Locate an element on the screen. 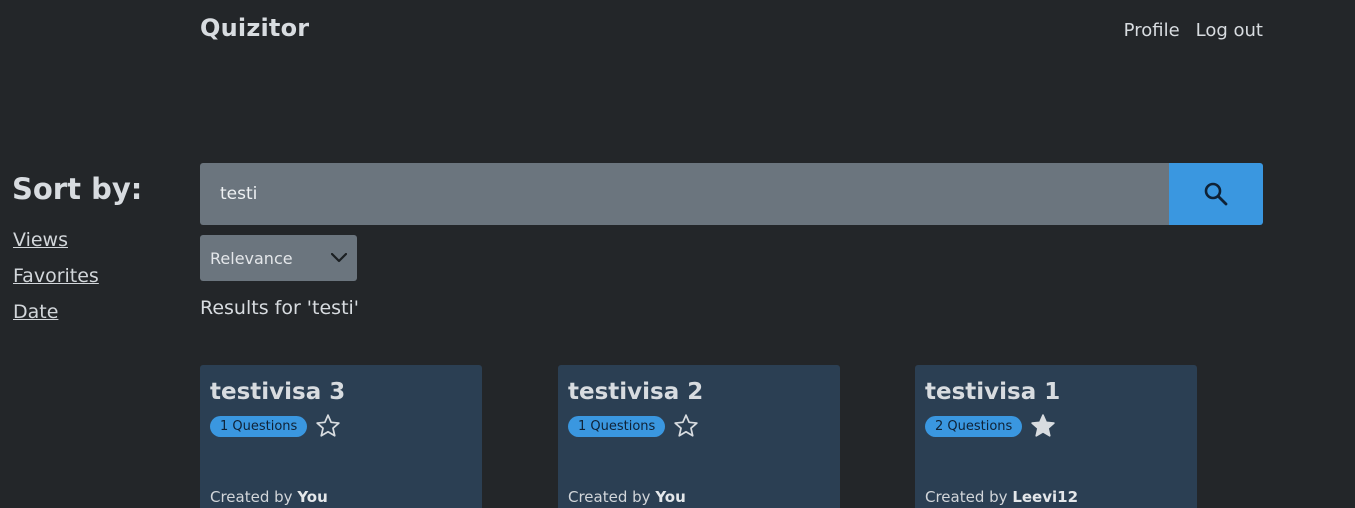  quiz-card-title: testivisa 1 is located at coordinates (1056, 392).